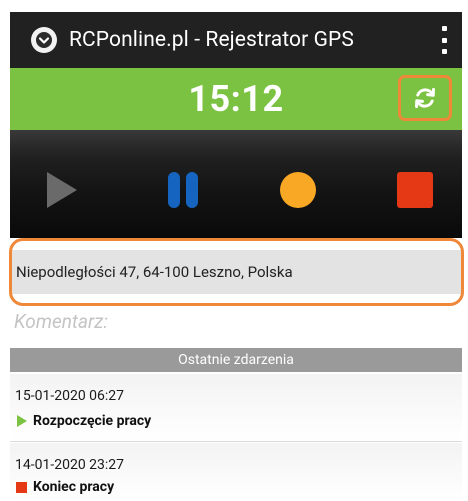 The width and height of the screenshot is (468, 501). What do you see at coordinates (92, 421) in the screenshot?
I see `event-label: Rozpoczęcie pracy` at bounding box center [92, 421].